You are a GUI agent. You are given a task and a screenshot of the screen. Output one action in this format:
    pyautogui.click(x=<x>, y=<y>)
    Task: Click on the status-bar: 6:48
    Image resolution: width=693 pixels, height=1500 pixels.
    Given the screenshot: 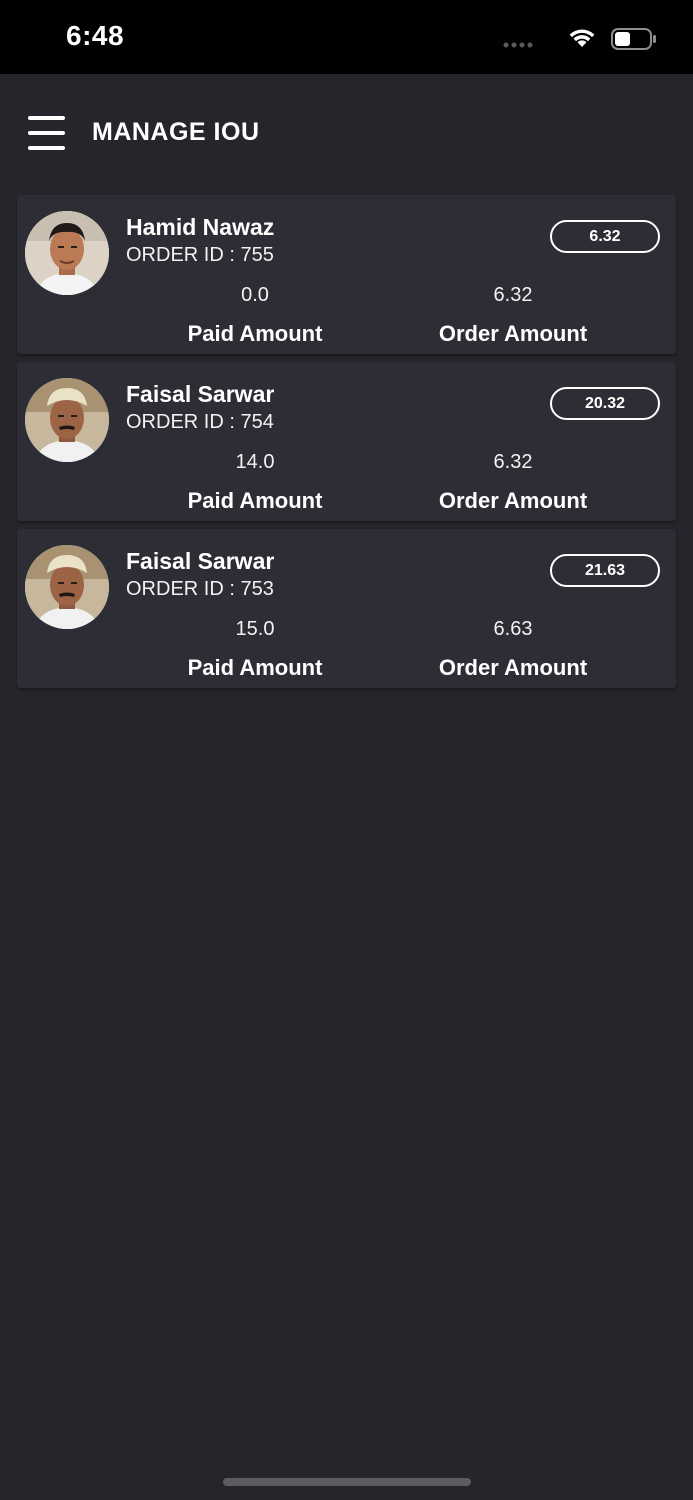 What is the action you would take?
    pyautogui.click(x=346, y=37)
    